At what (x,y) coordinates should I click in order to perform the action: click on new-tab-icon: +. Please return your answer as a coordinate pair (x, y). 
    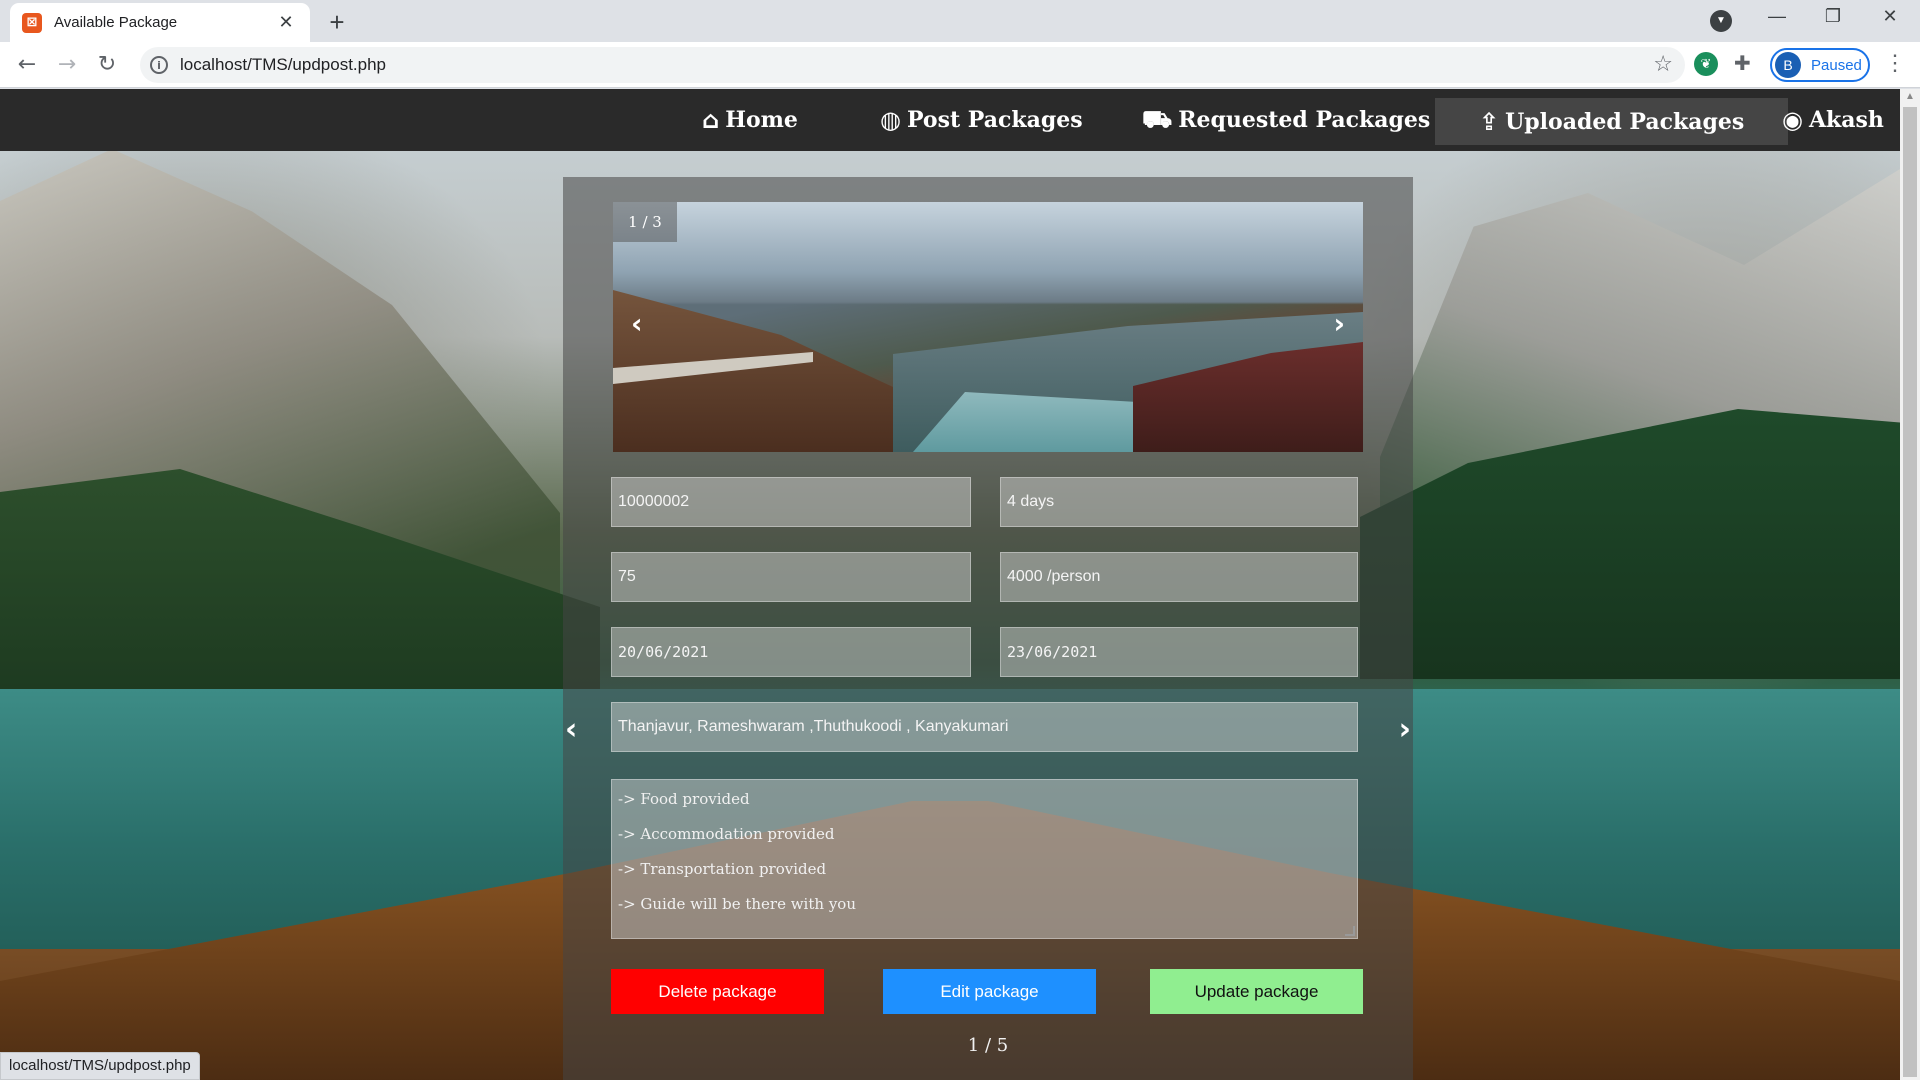
    Looking at the image, I should click on (337, 23).